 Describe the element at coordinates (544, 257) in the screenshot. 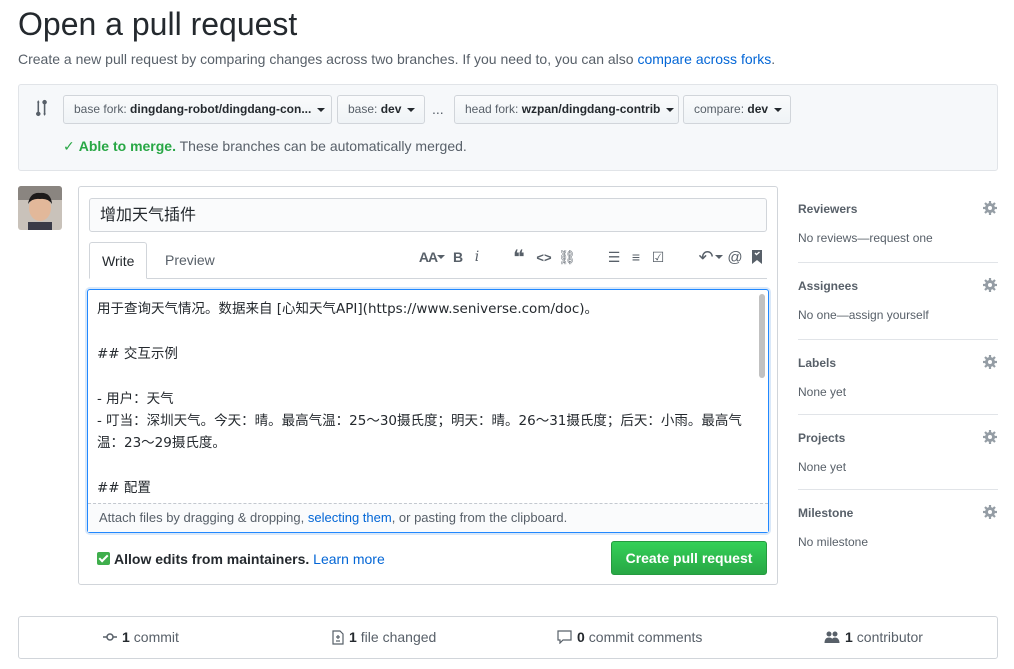

I see `code-icon: <>` at that location.